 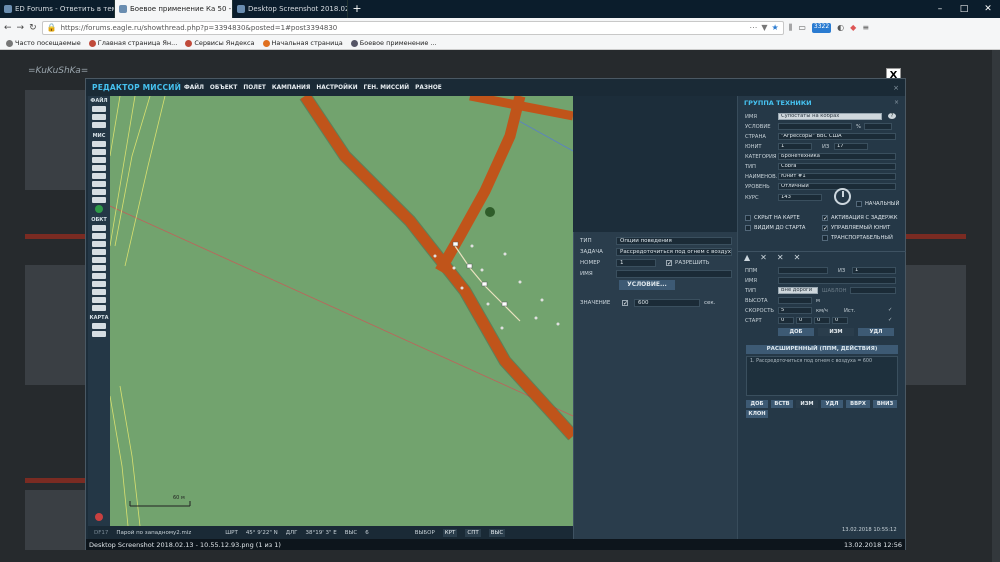 What do you see at coordinates (940, 9) in the screenshot?
I see `minimize-icon: –` at bounding box center [940, 9].